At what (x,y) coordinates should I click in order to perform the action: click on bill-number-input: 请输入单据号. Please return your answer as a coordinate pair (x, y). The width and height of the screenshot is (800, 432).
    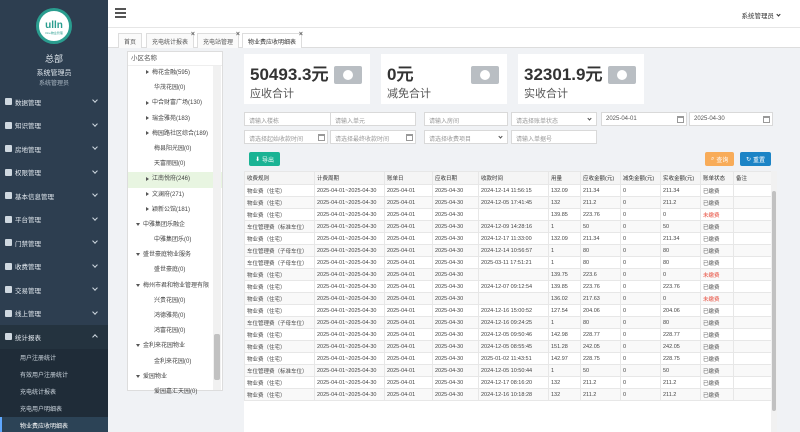
    Looking at the image, I should click on (554, 137).